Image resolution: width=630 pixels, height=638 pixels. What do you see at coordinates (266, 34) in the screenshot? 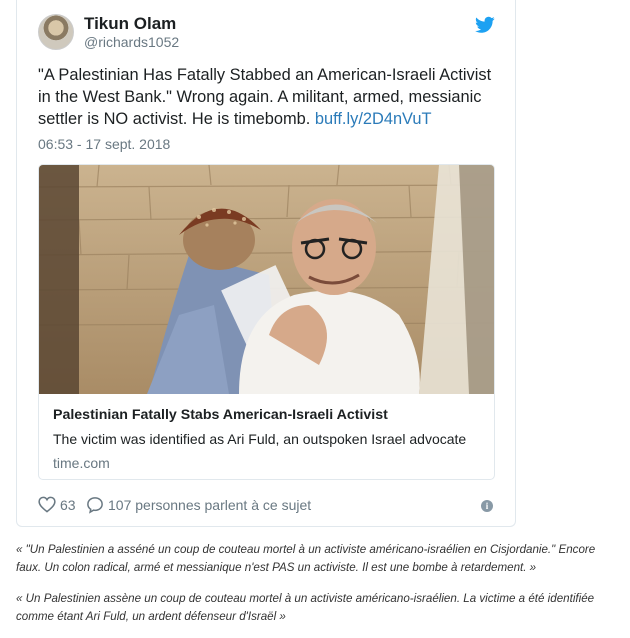
I see `tweet-header: Tikun Olam @richards1052` at bounding box center [266, 34].